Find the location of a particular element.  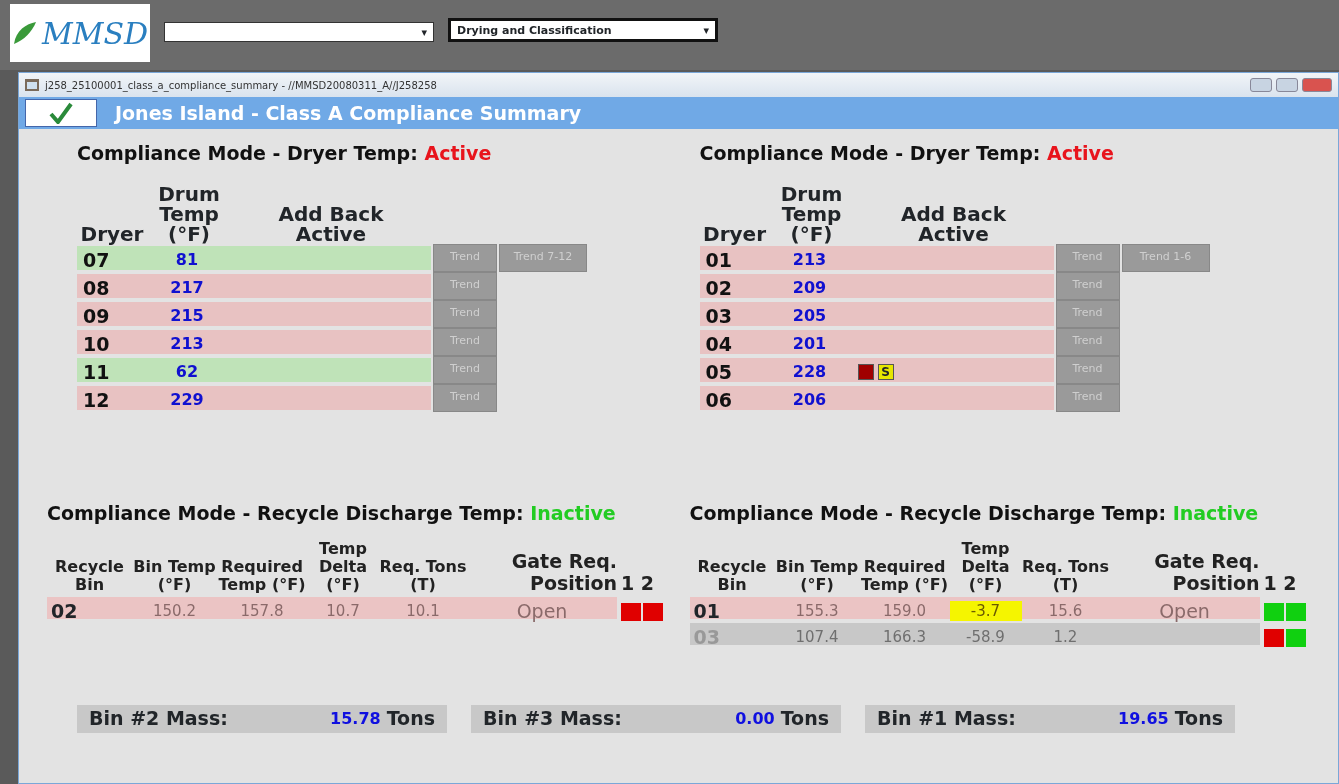

drum-temp: 201 is located at coordinates (809, 343).